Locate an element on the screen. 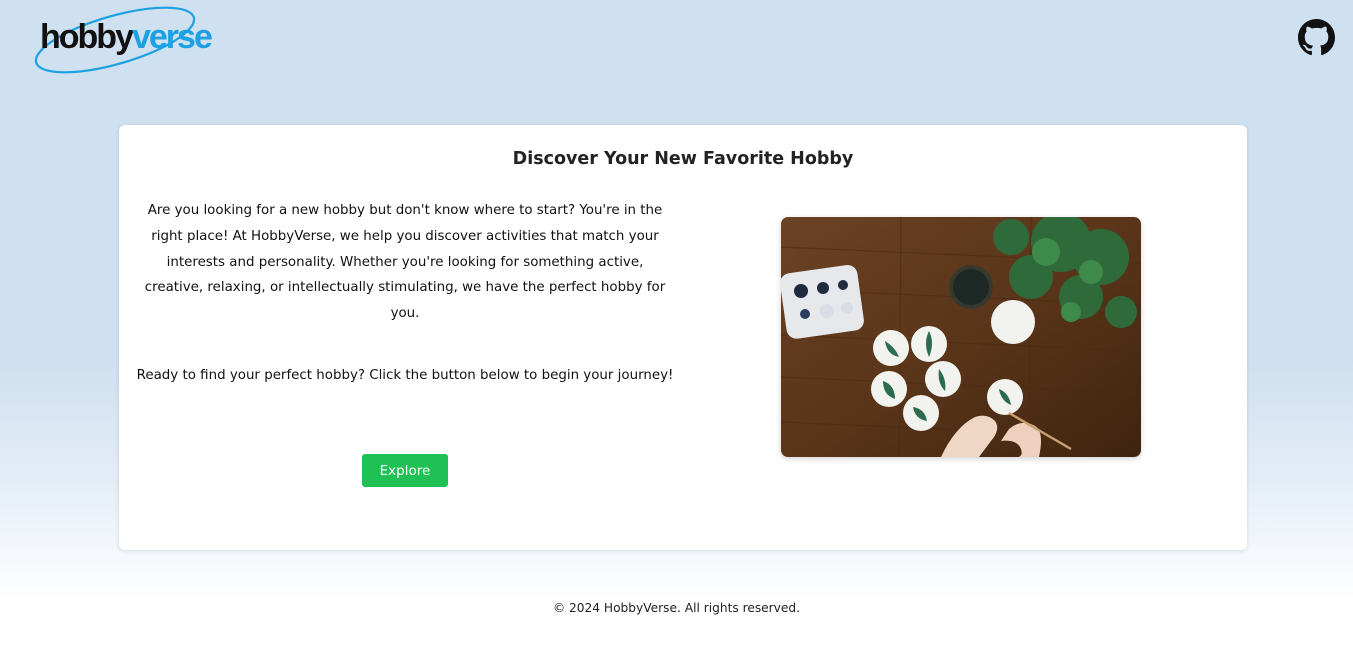 Image resolution: width=1353 pixels, height=652 pixels. logo-text-hobby: hobby is located at coordinates (87, 37).